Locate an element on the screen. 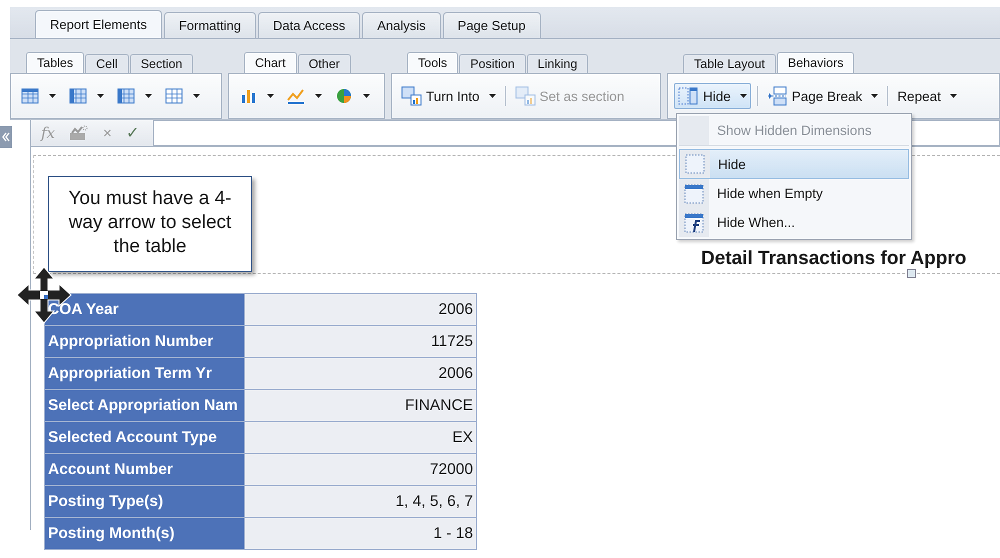 The image size is (1000, 558). table-cell: FINANCE is located at coordinates (360, 406).